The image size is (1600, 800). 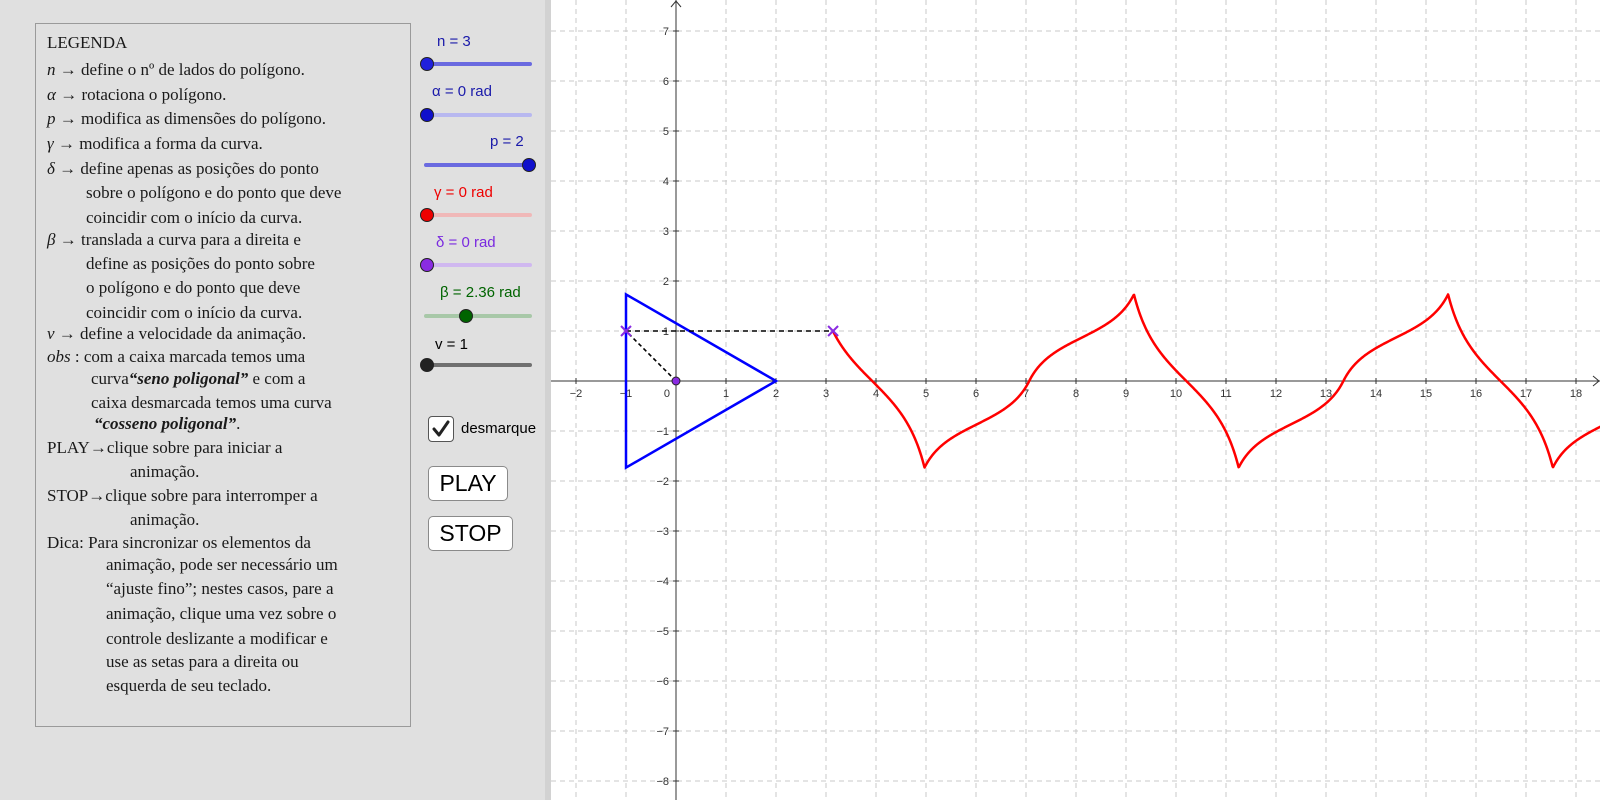 What do you see at coordinates (202, 661) in the screenshot?
I see `legend-dica-line6: use as setas para a direita ou` at bounding box center [202, 661].